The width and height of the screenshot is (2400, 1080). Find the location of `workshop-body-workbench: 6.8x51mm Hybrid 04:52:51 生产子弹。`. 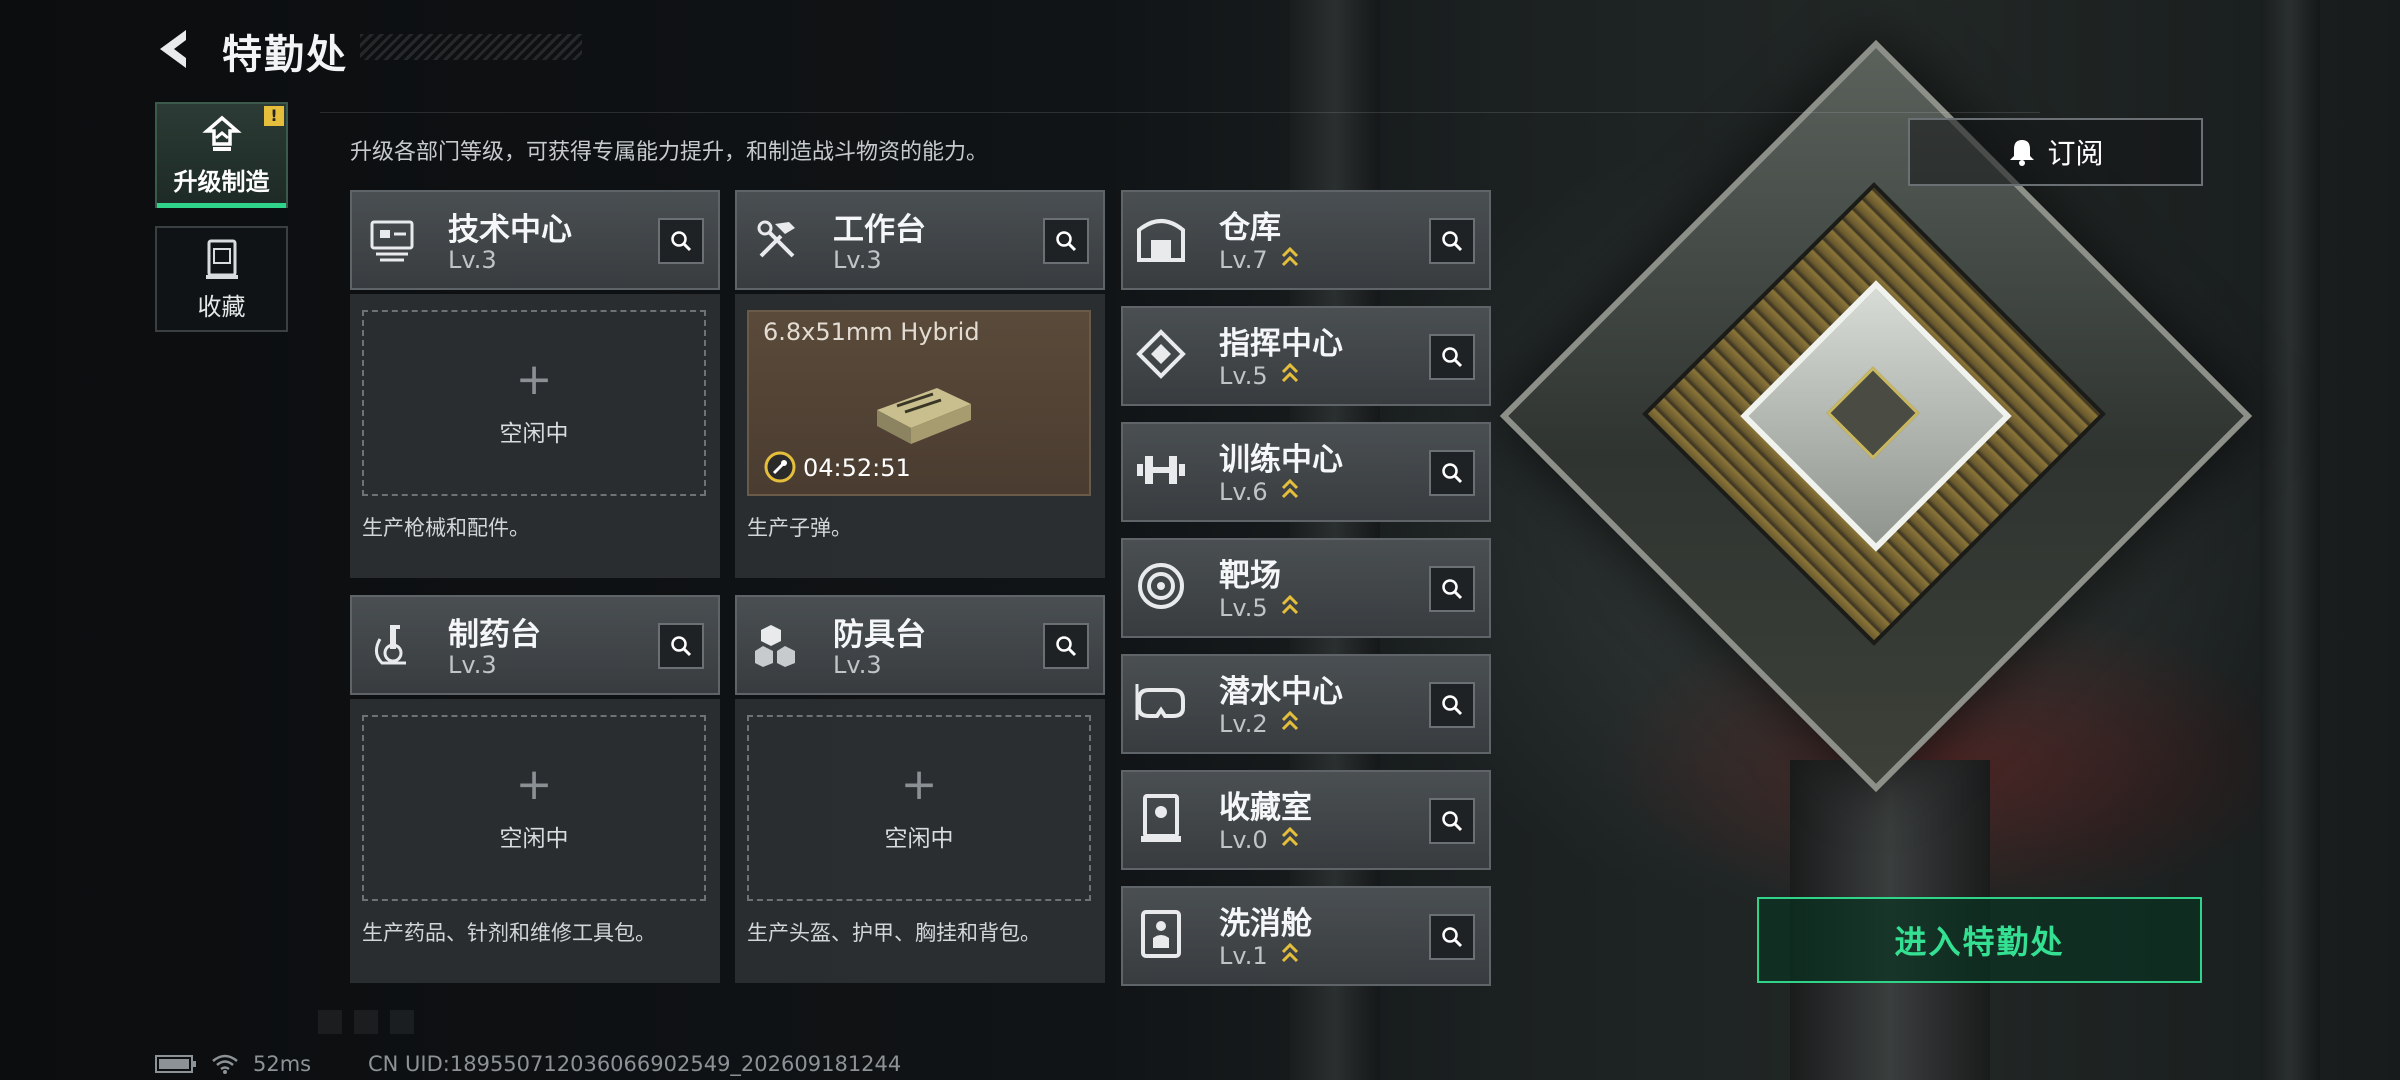

workshop-body-workbench: 6.8x51mm Hybrid 04:52:51 生产子弹。 is located at coordinates (920, 436).